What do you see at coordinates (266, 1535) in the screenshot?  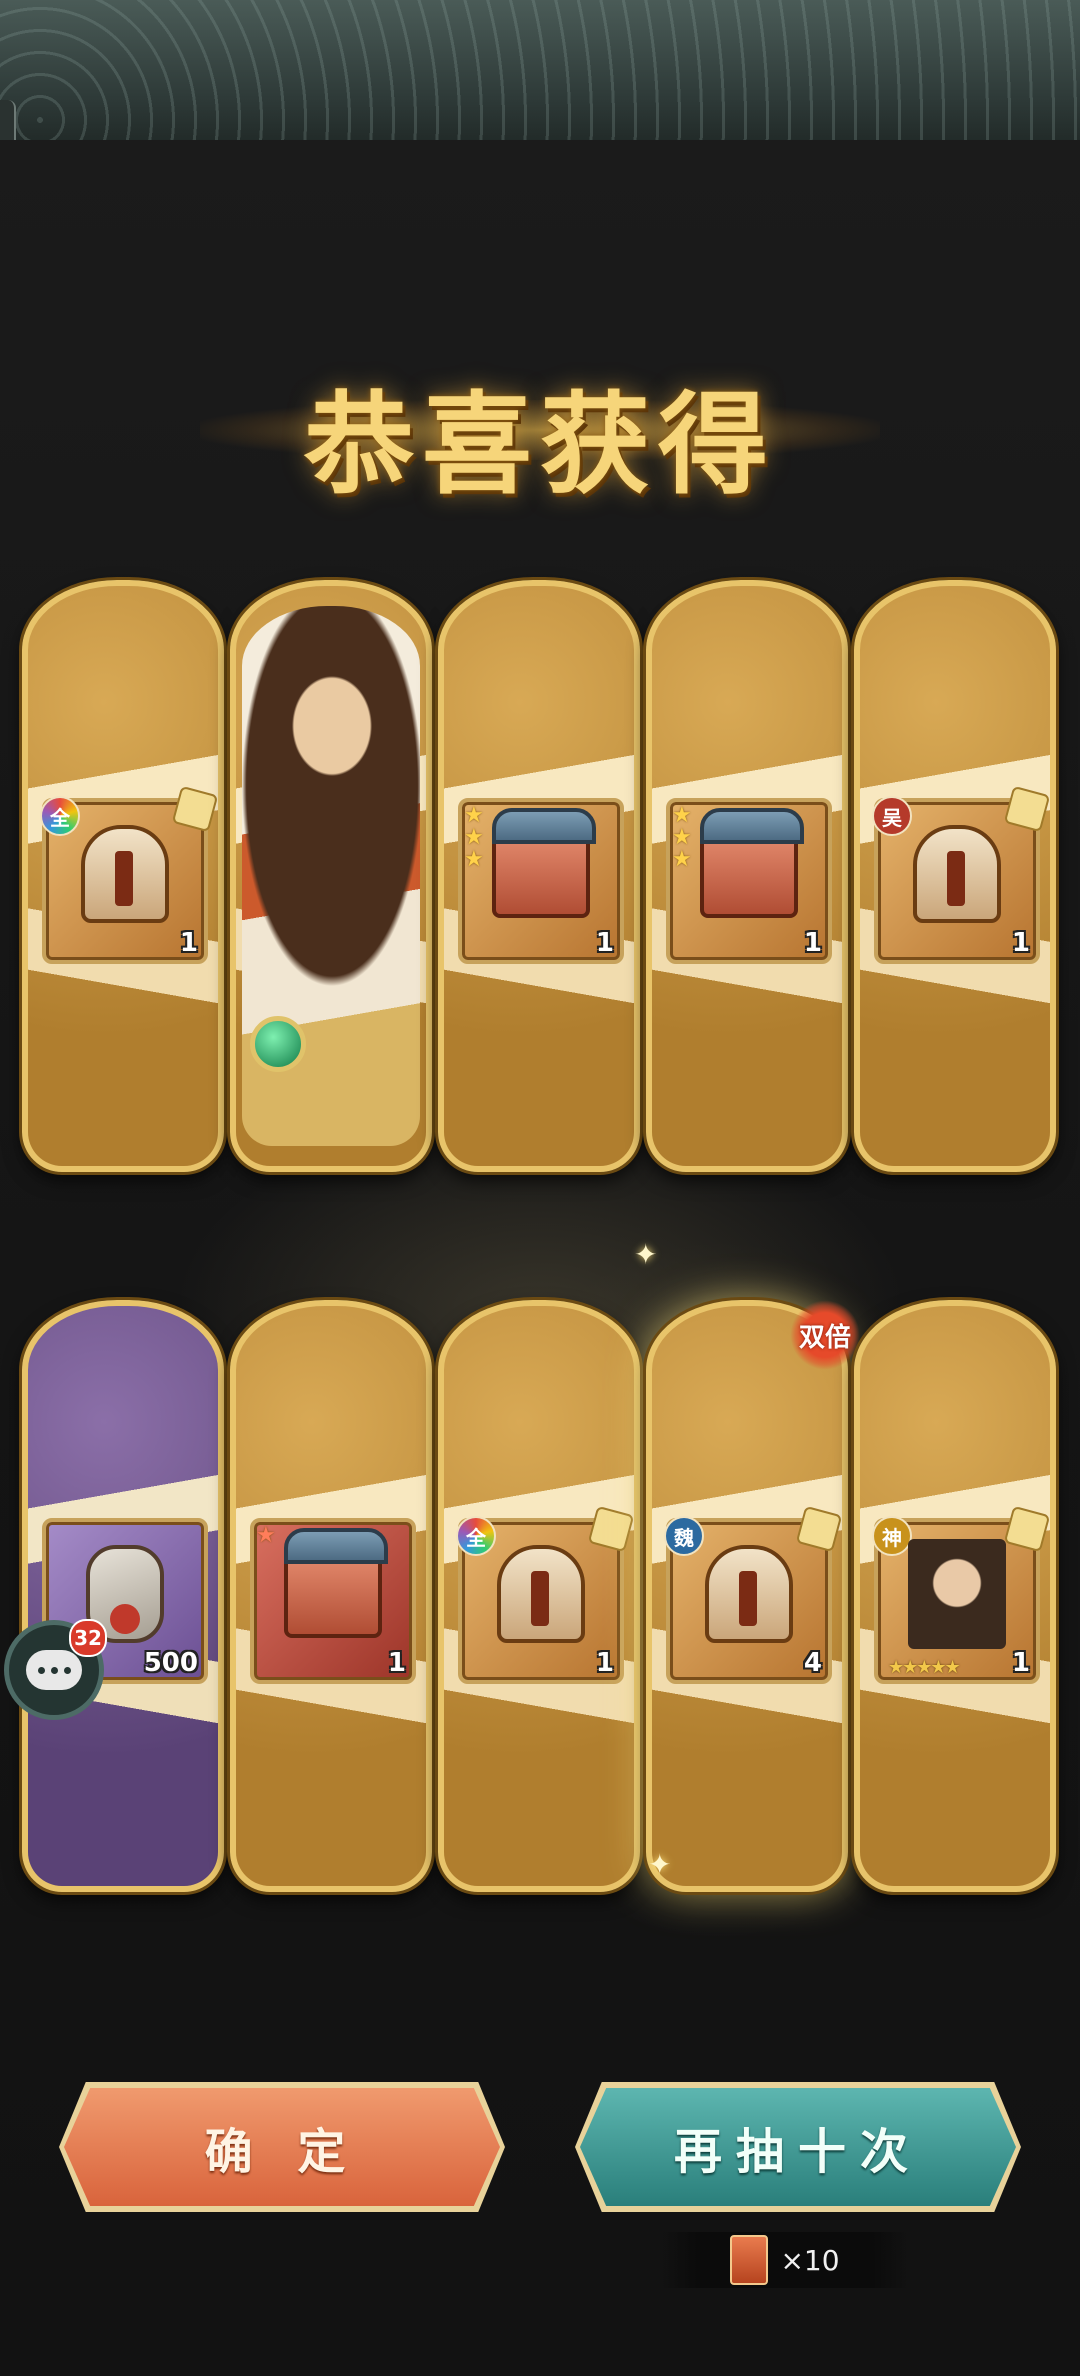 I see `star-rating: ★` at bounding box center [266, 1535].